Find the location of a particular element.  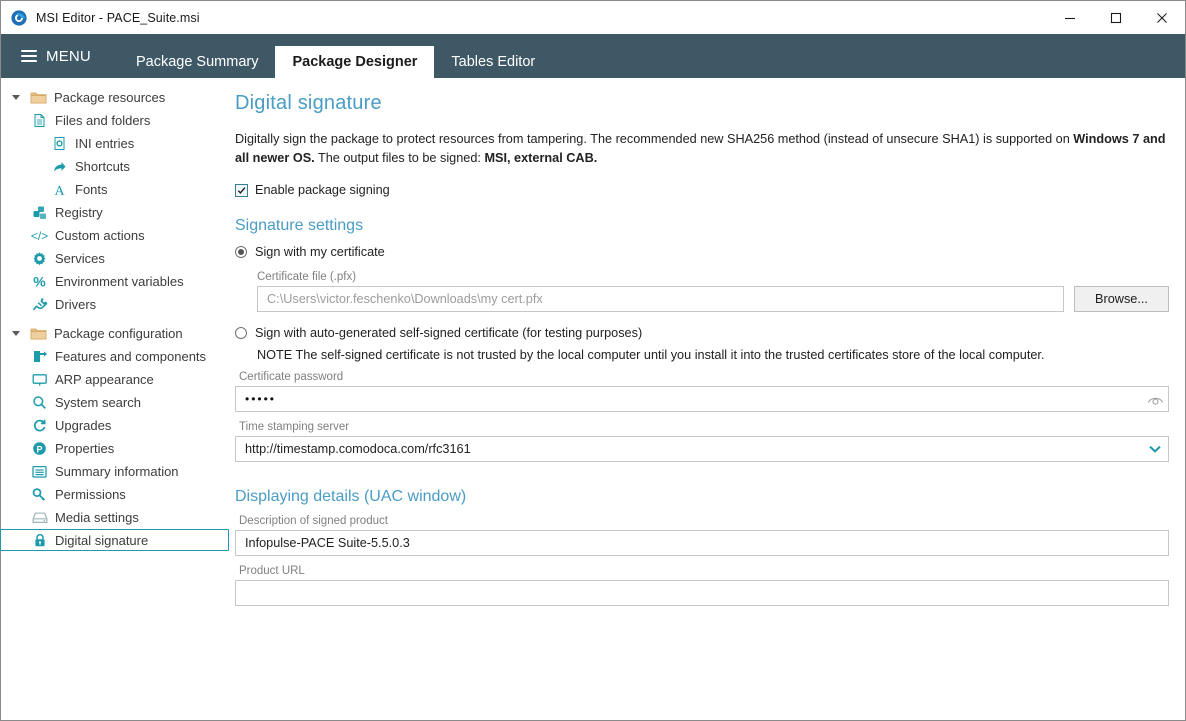

tab-package-designer: Package Designer is located at coordinates (355, 62).